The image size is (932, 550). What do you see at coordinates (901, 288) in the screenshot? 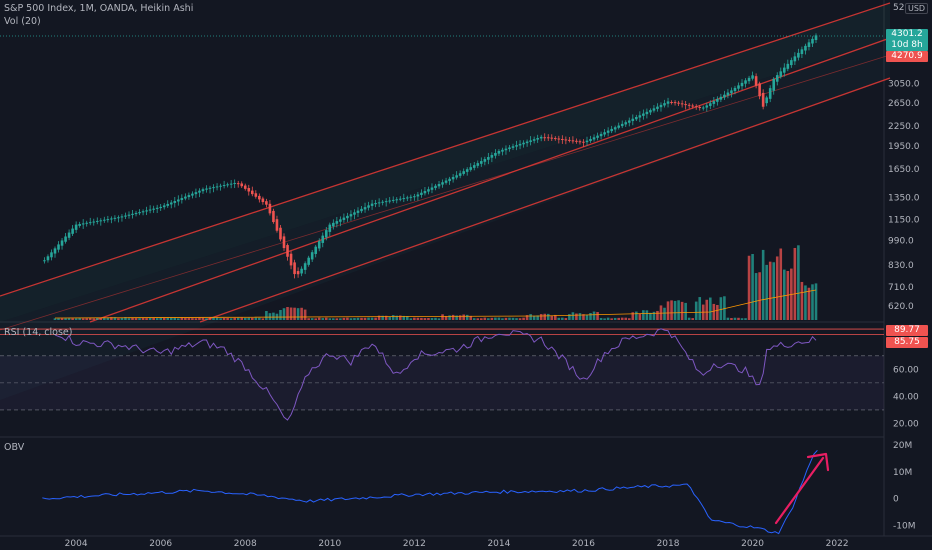
I see `price-tick-label: 710.0` at bounding box center [901, 288].